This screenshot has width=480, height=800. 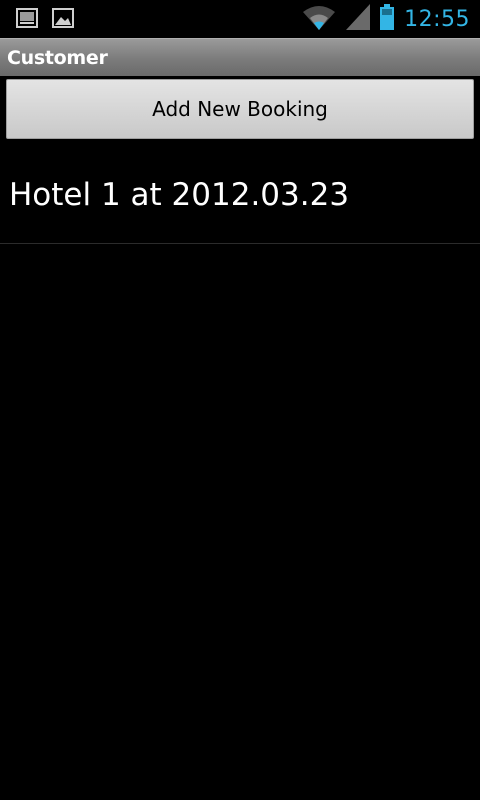 I want to click on booking-label: Hotel 1 at 2012.03.23, so click(x=179, y=195).